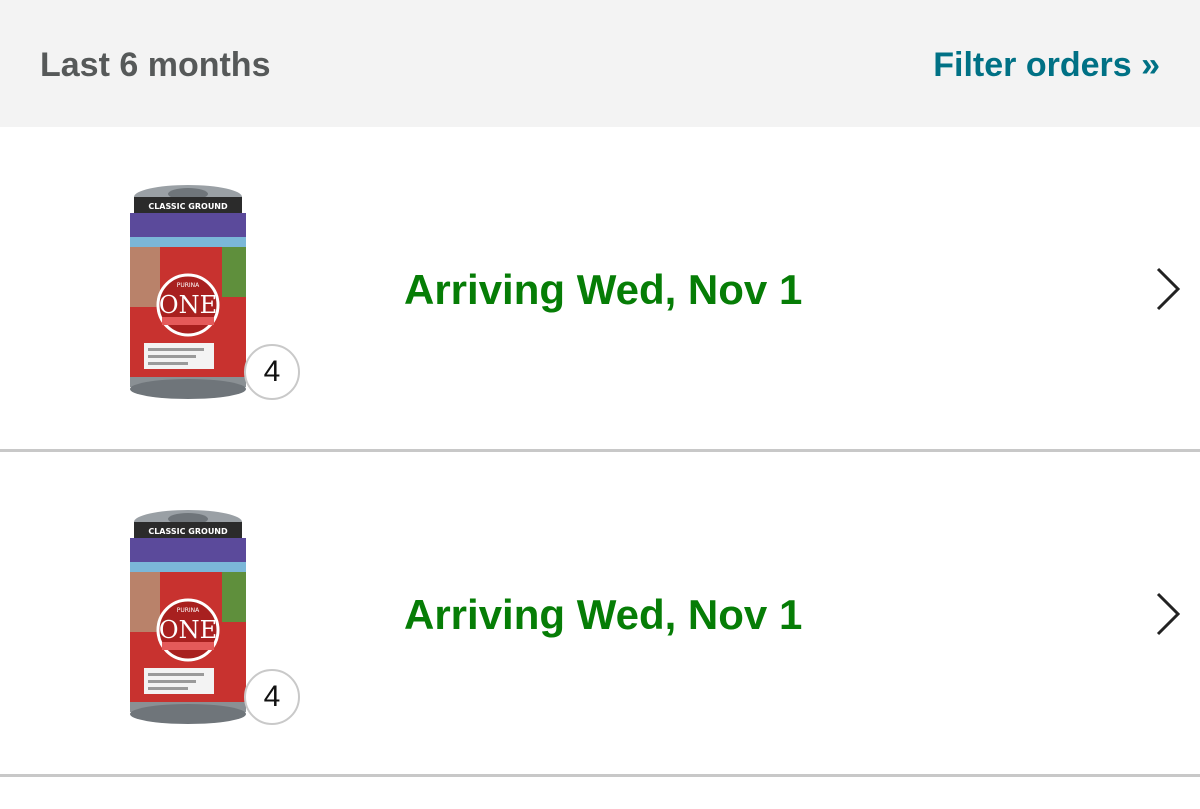 This screenshot has width=1200, height=809. Describe the element at coordinates (1046, 65) in the screenshot. I see `filter-orders-link: Filter orders »` at that location.